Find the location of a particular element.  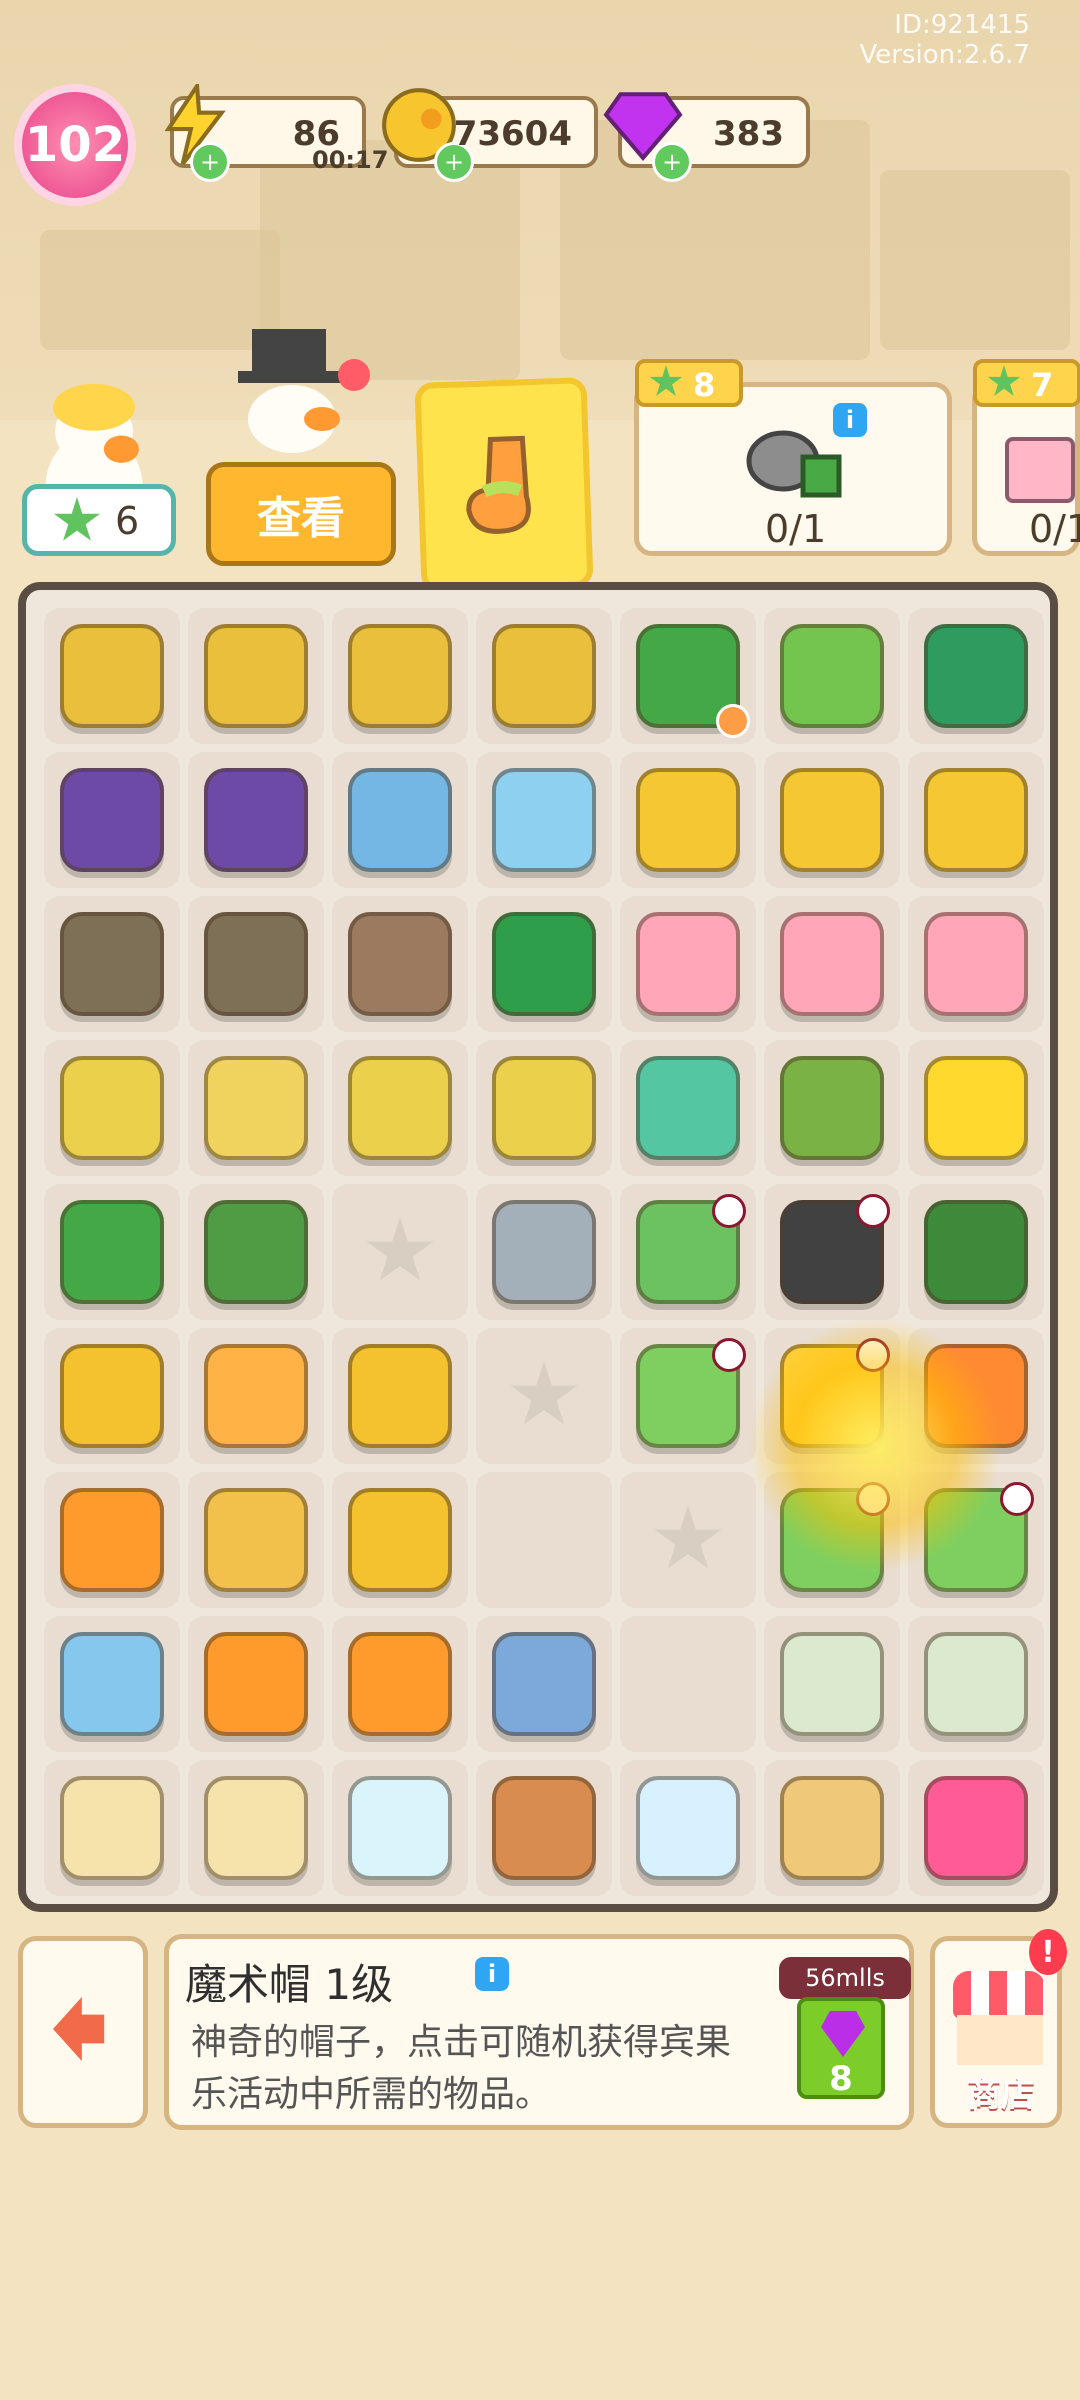

quest-stars: 7 is located at coordinates (1042, 385).